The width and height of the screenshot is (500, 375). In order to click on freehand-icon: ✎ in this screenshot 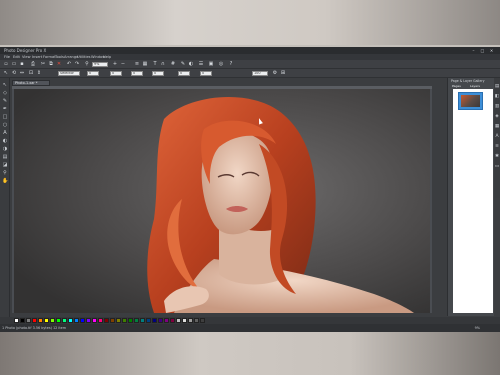, I will do `click(5, 101)`.